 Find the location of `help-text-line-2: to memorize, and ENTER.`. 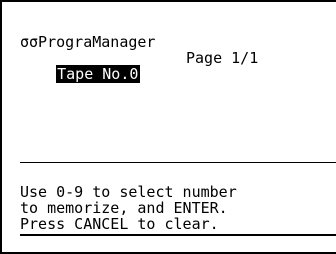

help-text-line-2: to memorize, and ENTER. is located at coordinates (124, 208).